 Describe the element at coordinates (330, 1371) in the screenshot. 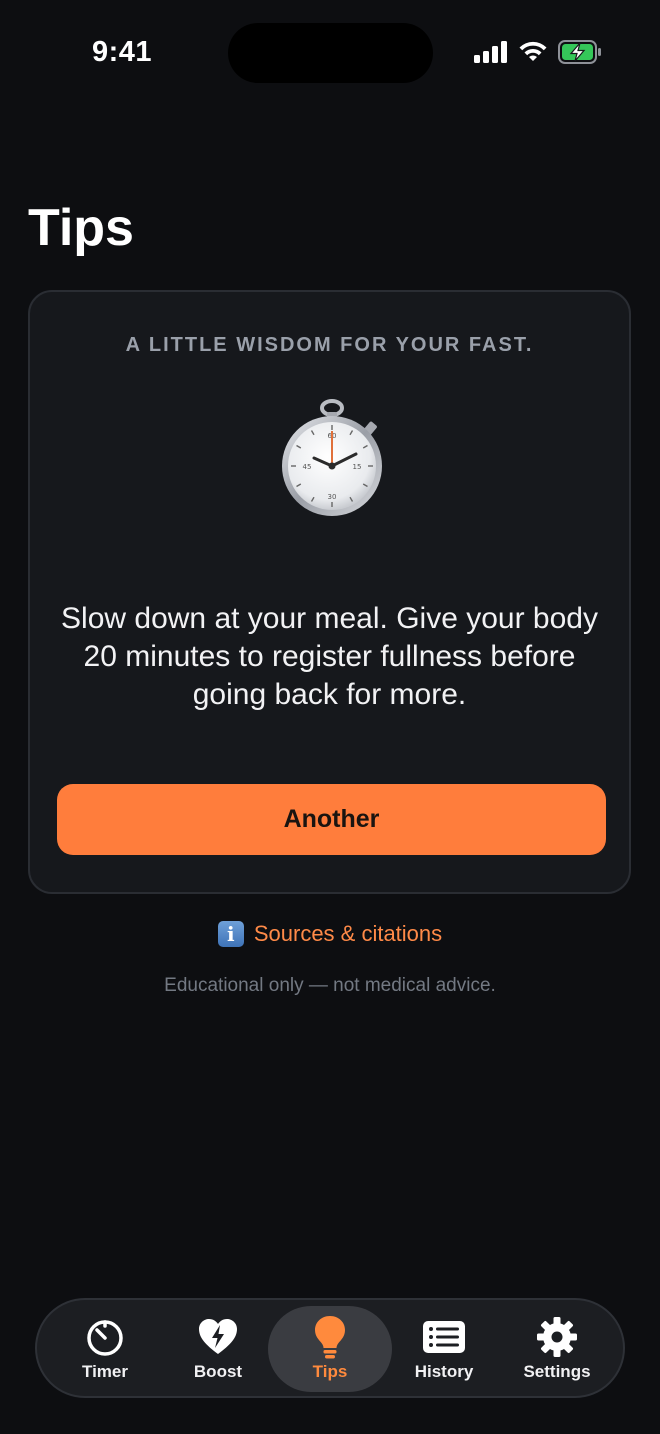

I see `tab-label: Tips` at that location.